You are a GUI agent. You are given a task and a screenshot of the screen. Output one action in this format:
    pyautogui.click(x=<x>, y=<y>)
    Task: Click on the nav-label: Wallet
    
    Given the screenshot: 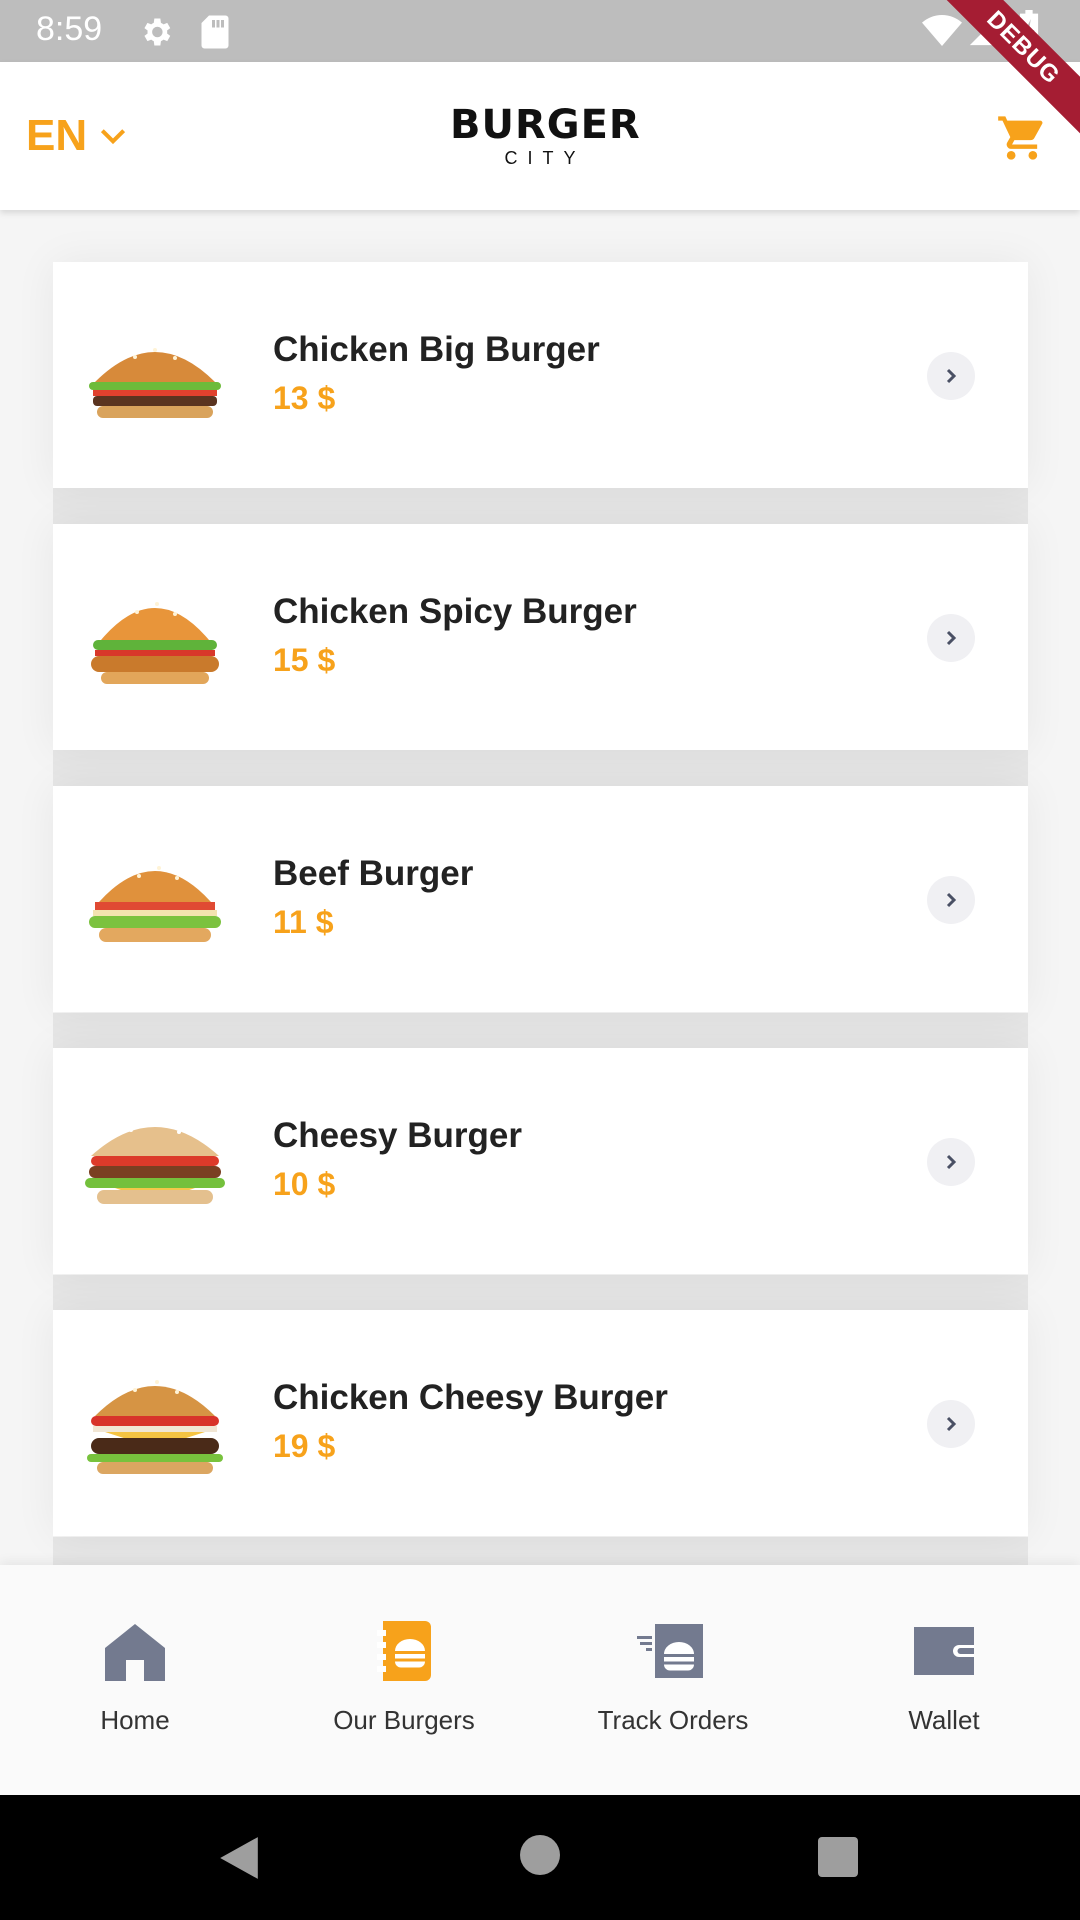 What is the action you would take?
    pyautogui.click(x=944, y=1720)
    